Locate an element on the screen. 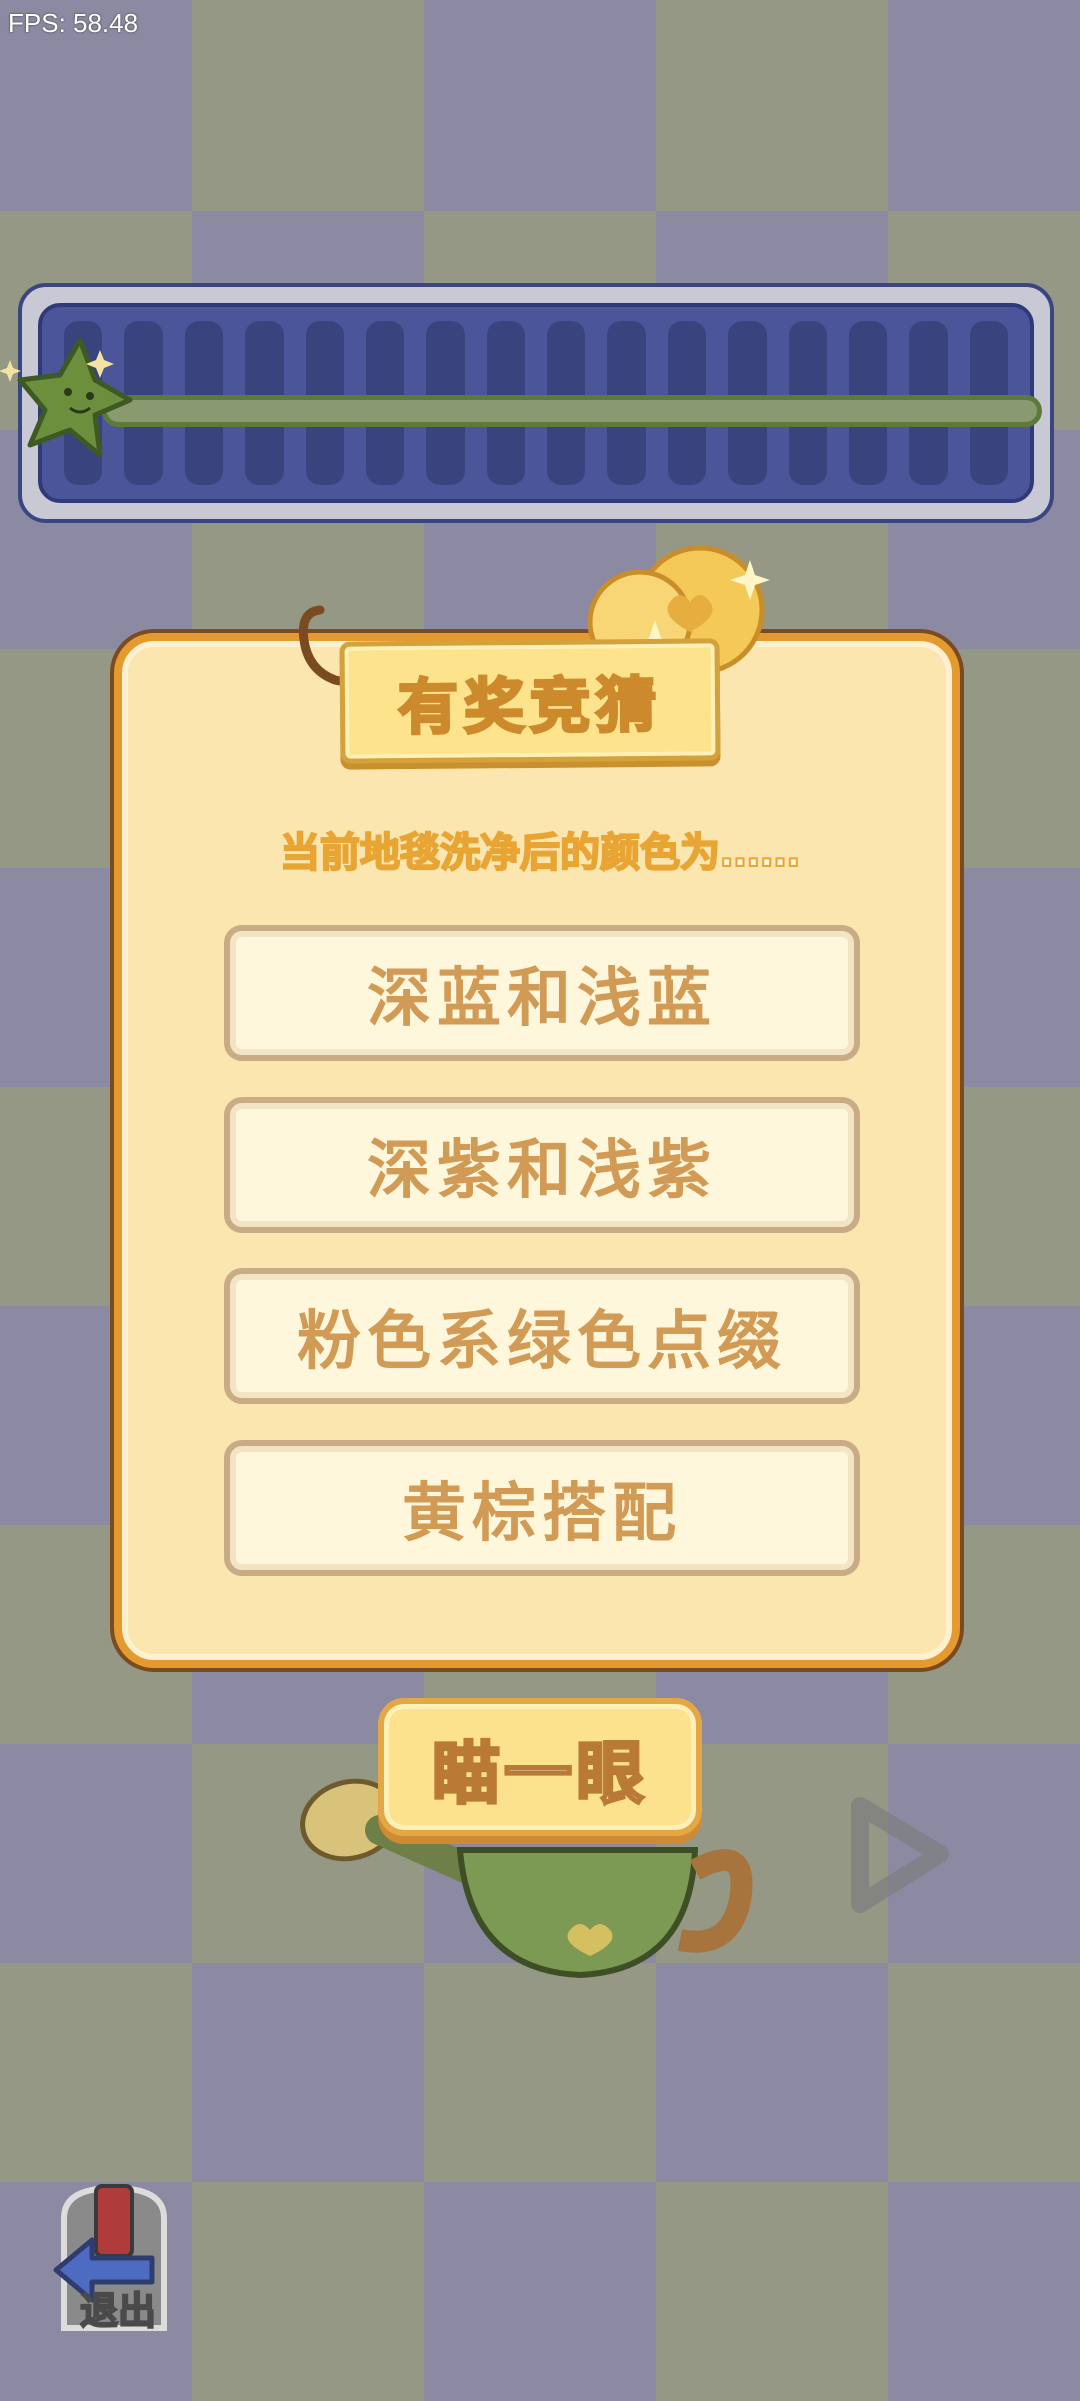 The image size is (1080, 2401). exit-label: 退出 is located at coordinates (118, 2311).